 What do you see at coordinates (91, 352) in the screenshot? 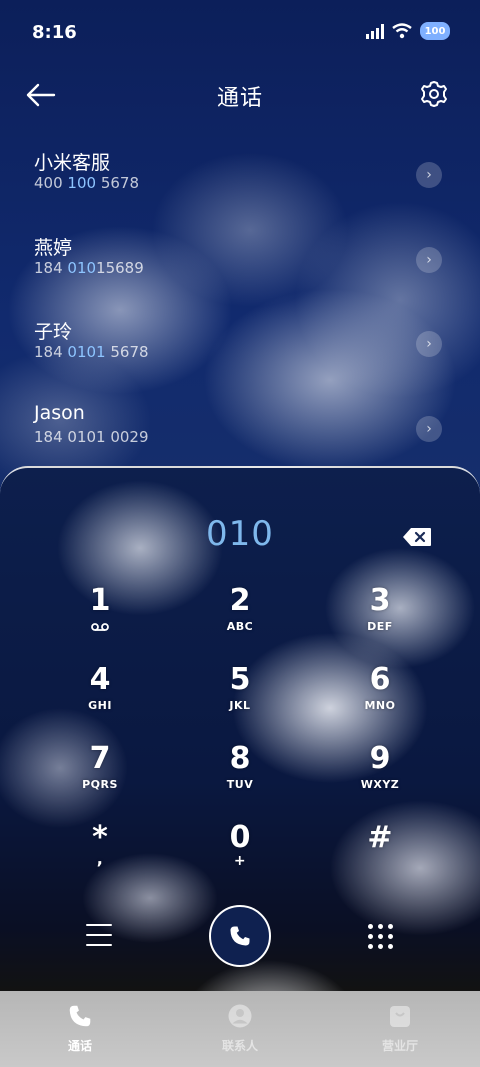
I see `contact-number: 184 0101 5678` at bounding box center [91, 352].